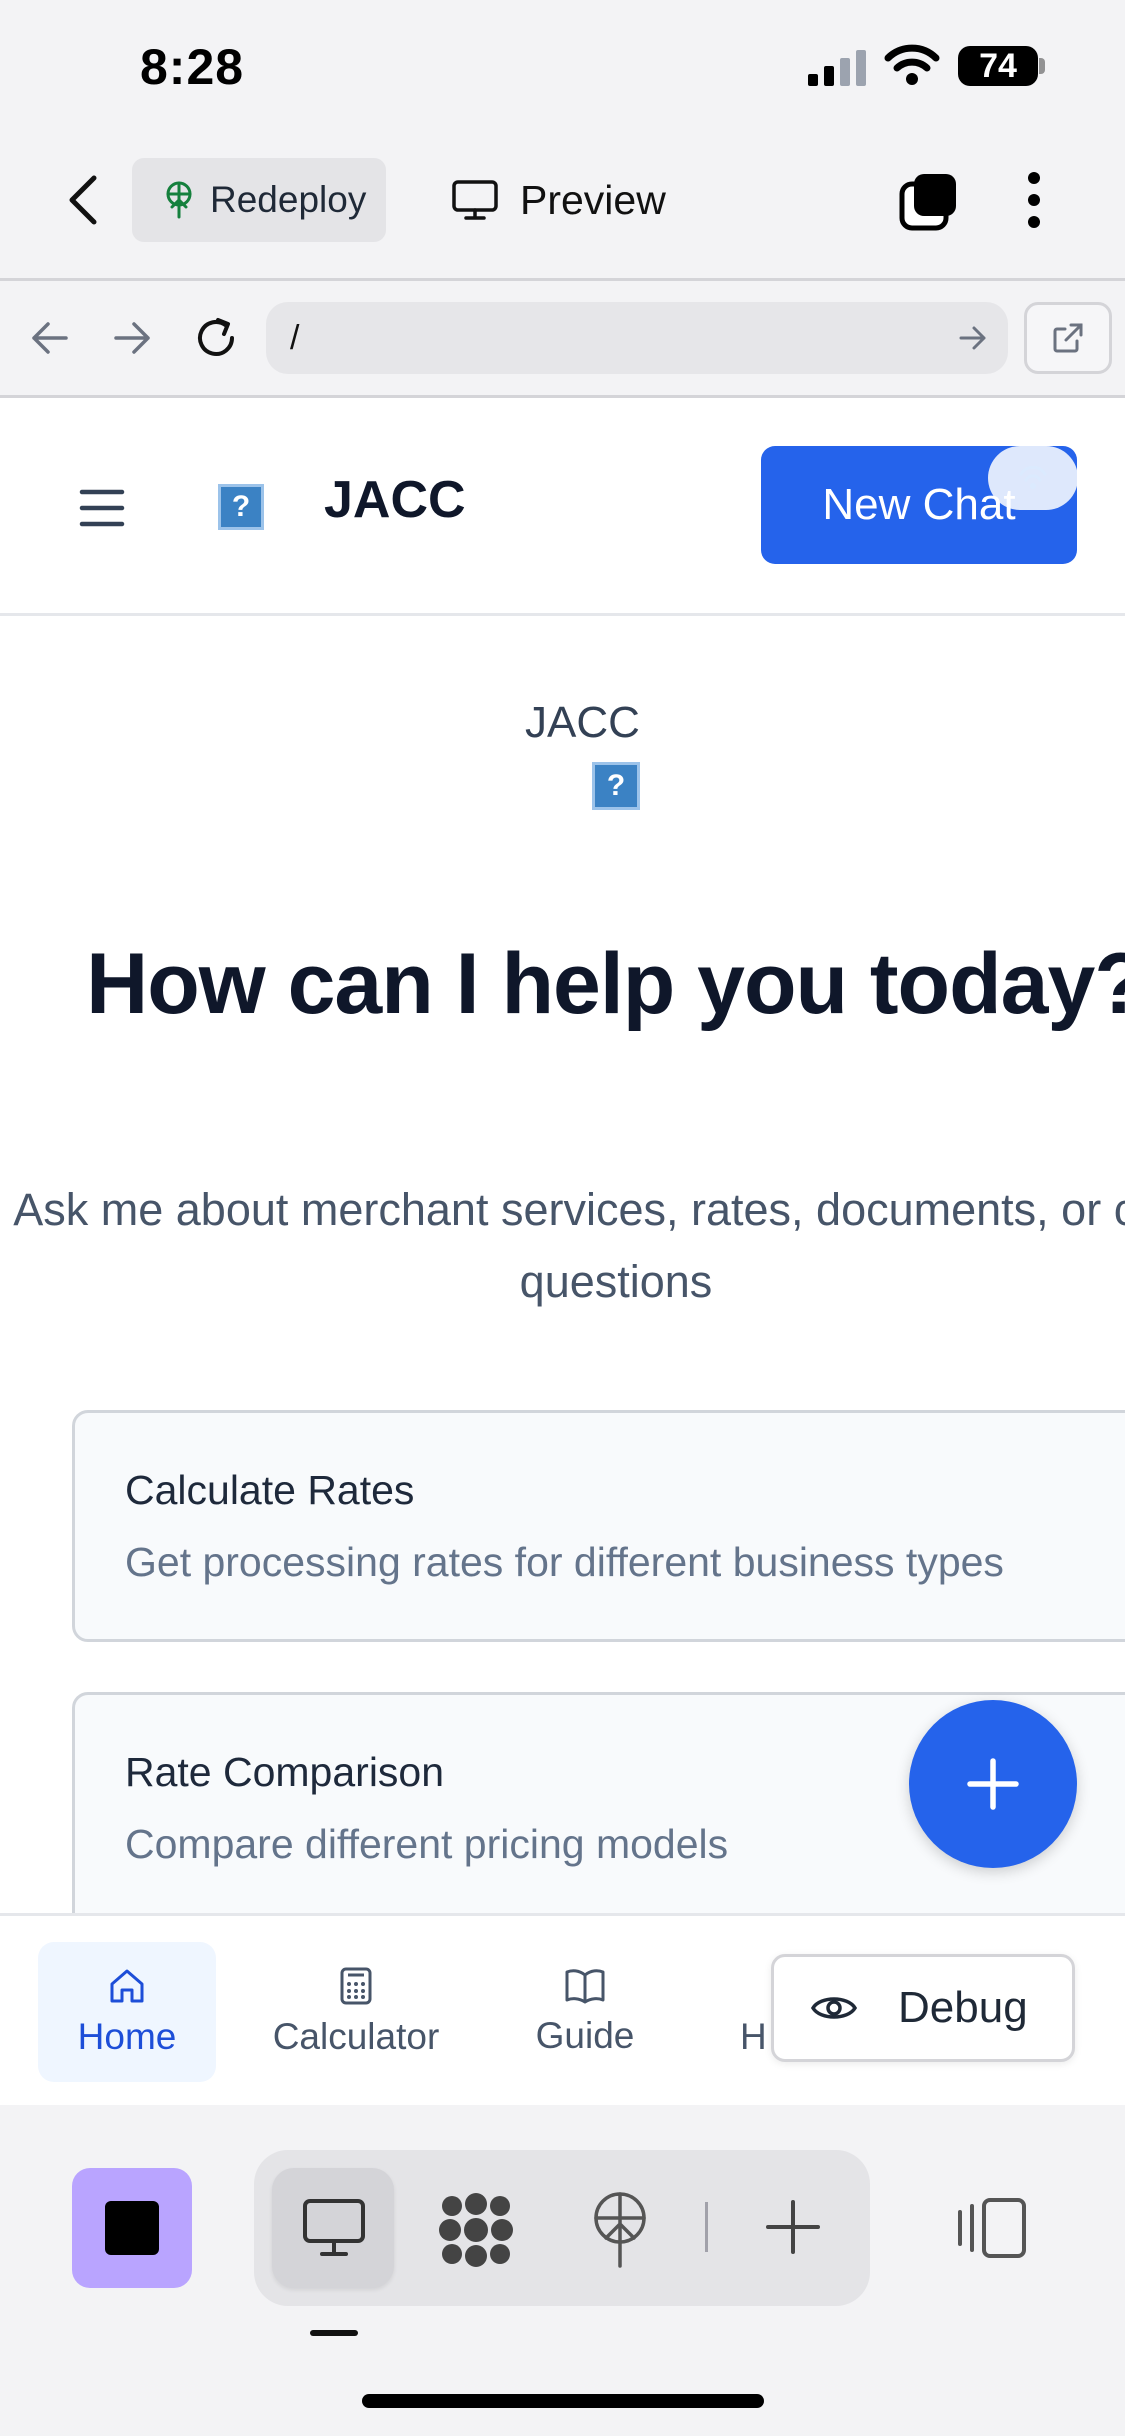 The image size is (1125, 2436). I want to click on new-chat-label: New Chat, so click(919, 504).